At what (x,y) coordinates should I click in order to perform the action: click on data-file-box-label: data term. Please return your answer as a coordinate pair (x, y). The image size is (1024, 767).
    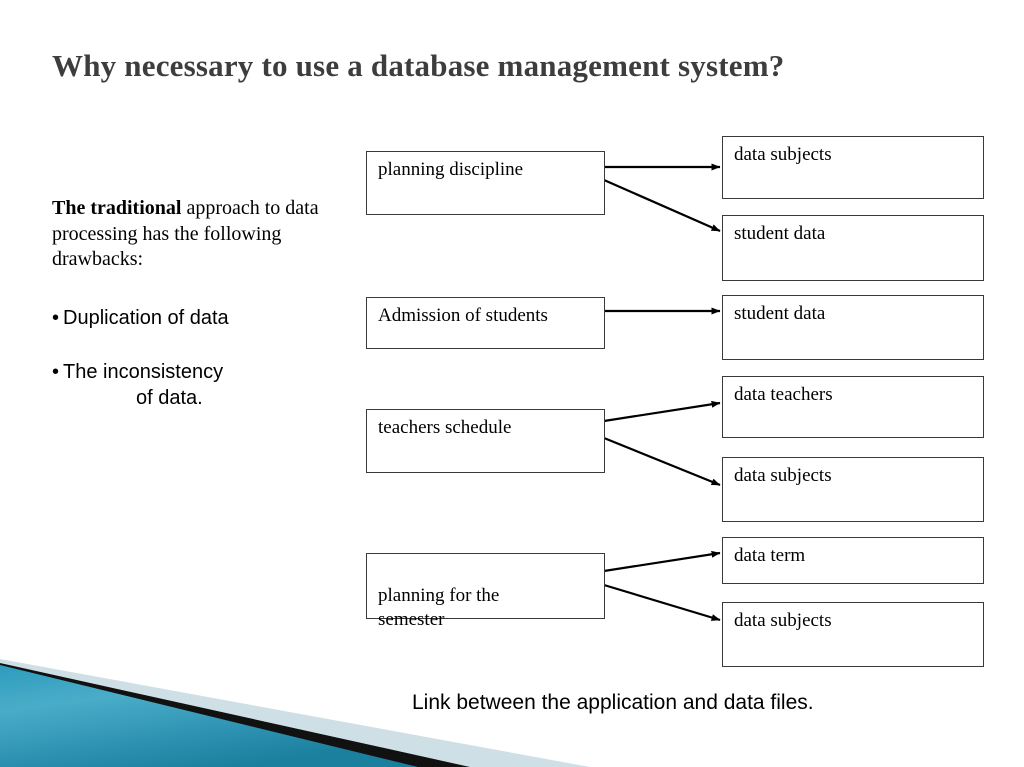
    Looking at the image, I should click on (770, 555).